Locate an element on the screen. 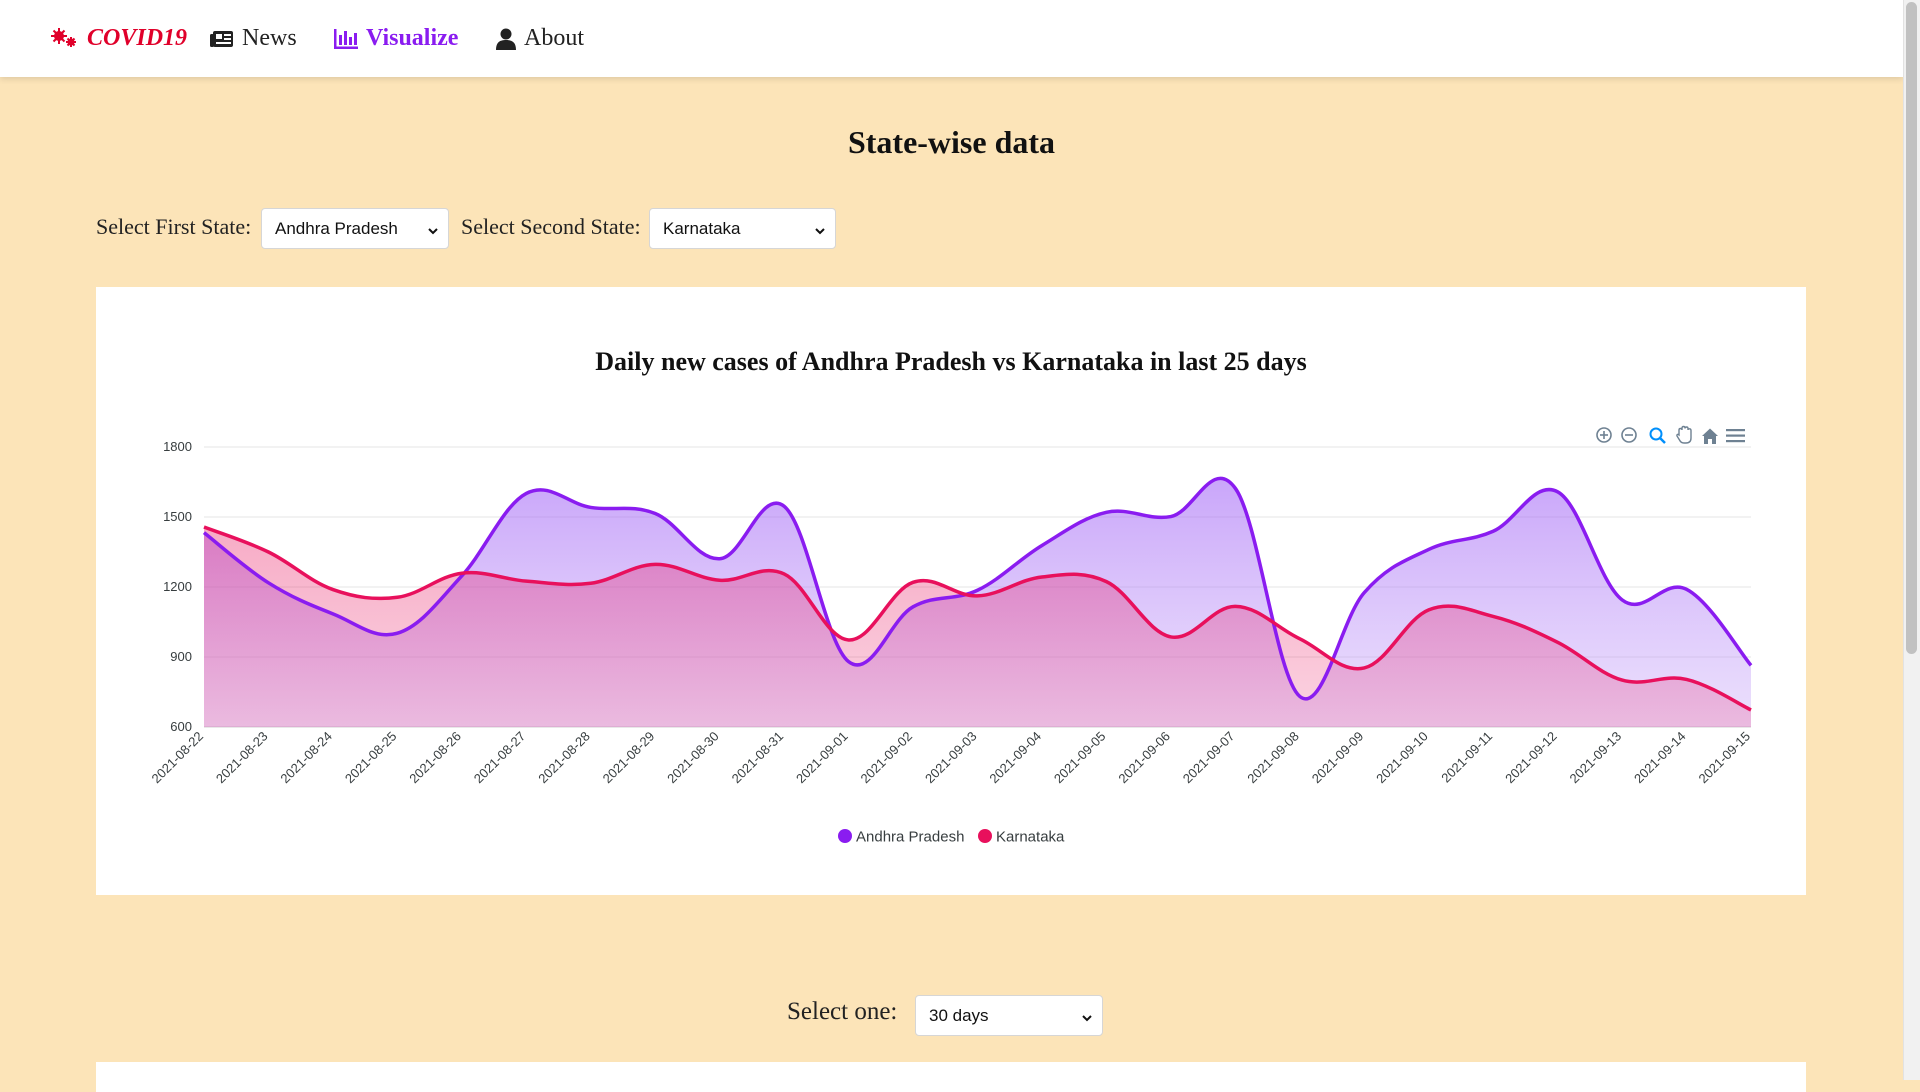 The image size is (1920, 1092). brand-label: COVID19 is located at coordinates (137, 38).